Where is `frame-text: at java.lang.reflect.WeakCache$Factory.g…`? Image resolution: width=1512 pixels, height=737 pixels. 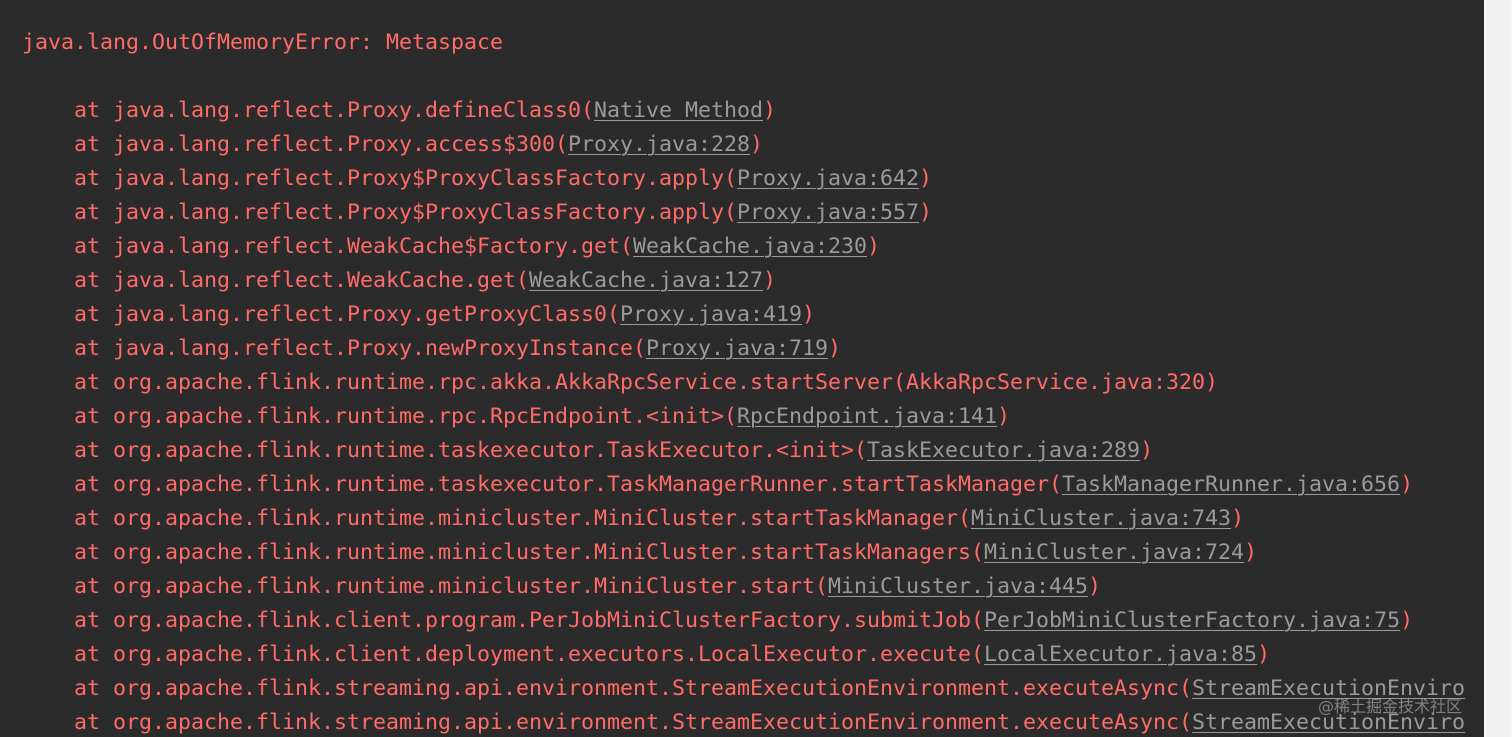
frame-text: at java.lang.reflect.WeakCache$Factory.g… is located at coordinates (354, 246).